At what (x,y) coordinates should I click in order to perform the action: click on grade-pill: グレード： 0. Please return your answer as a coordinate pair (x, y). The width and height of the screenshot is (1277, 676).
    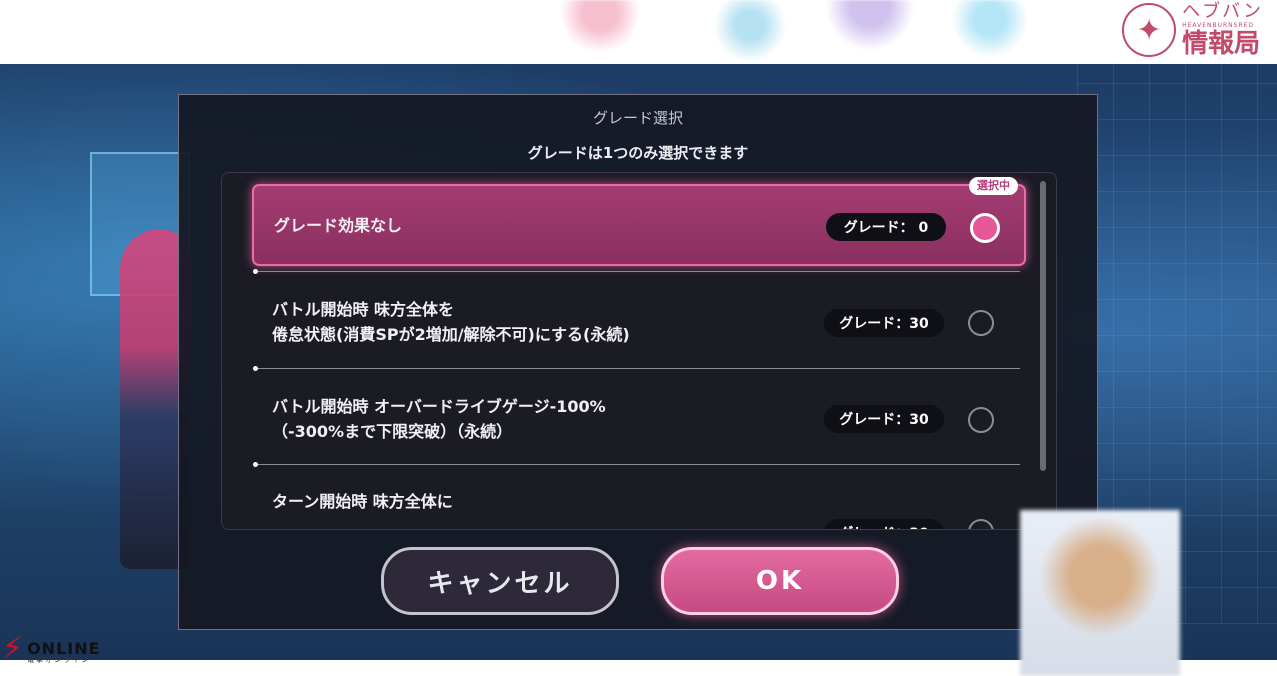
    Looking at the image, I should click on (886, 227).